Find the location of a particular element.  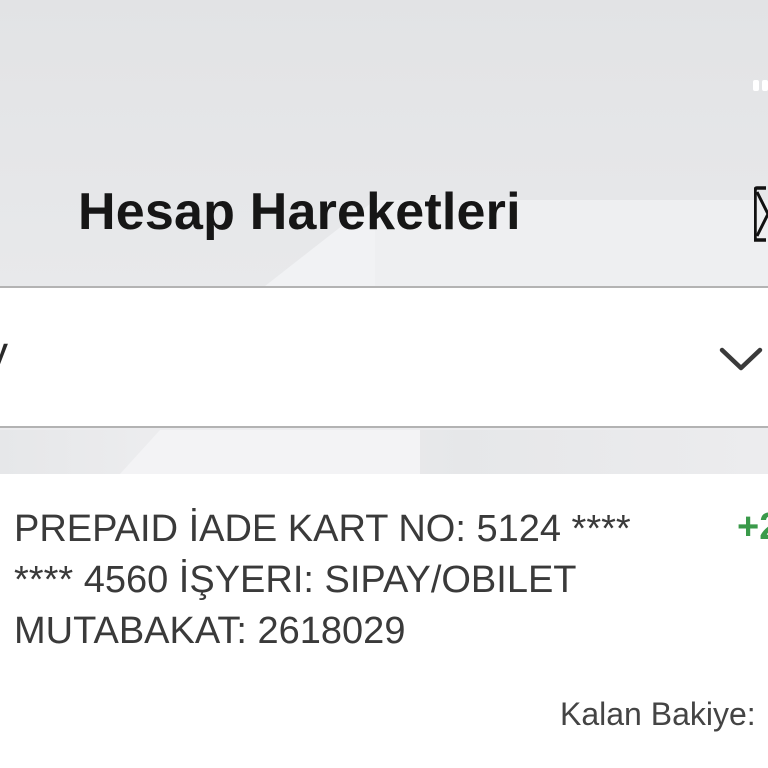

chevron-down-icon is located at coordinates (741, 359).